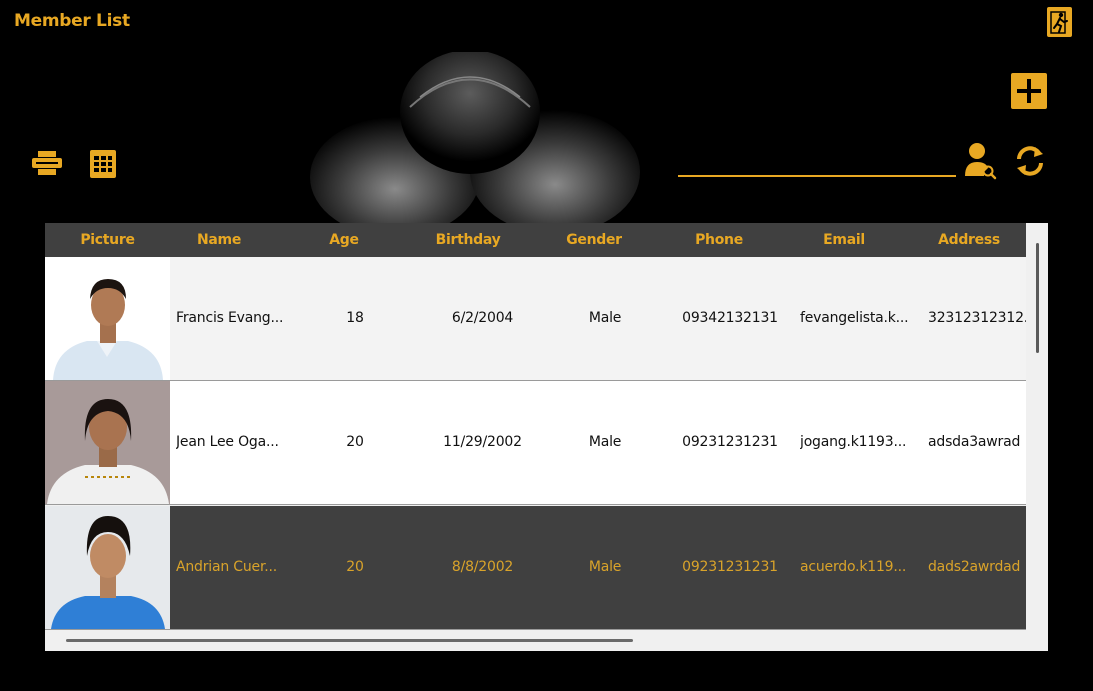 This screenshot has width=1093, height=691. What do you see at coordinates (719, 240) in the screenshot?
I see `column-header-phone: Phone` at bounding box center [719, 240].